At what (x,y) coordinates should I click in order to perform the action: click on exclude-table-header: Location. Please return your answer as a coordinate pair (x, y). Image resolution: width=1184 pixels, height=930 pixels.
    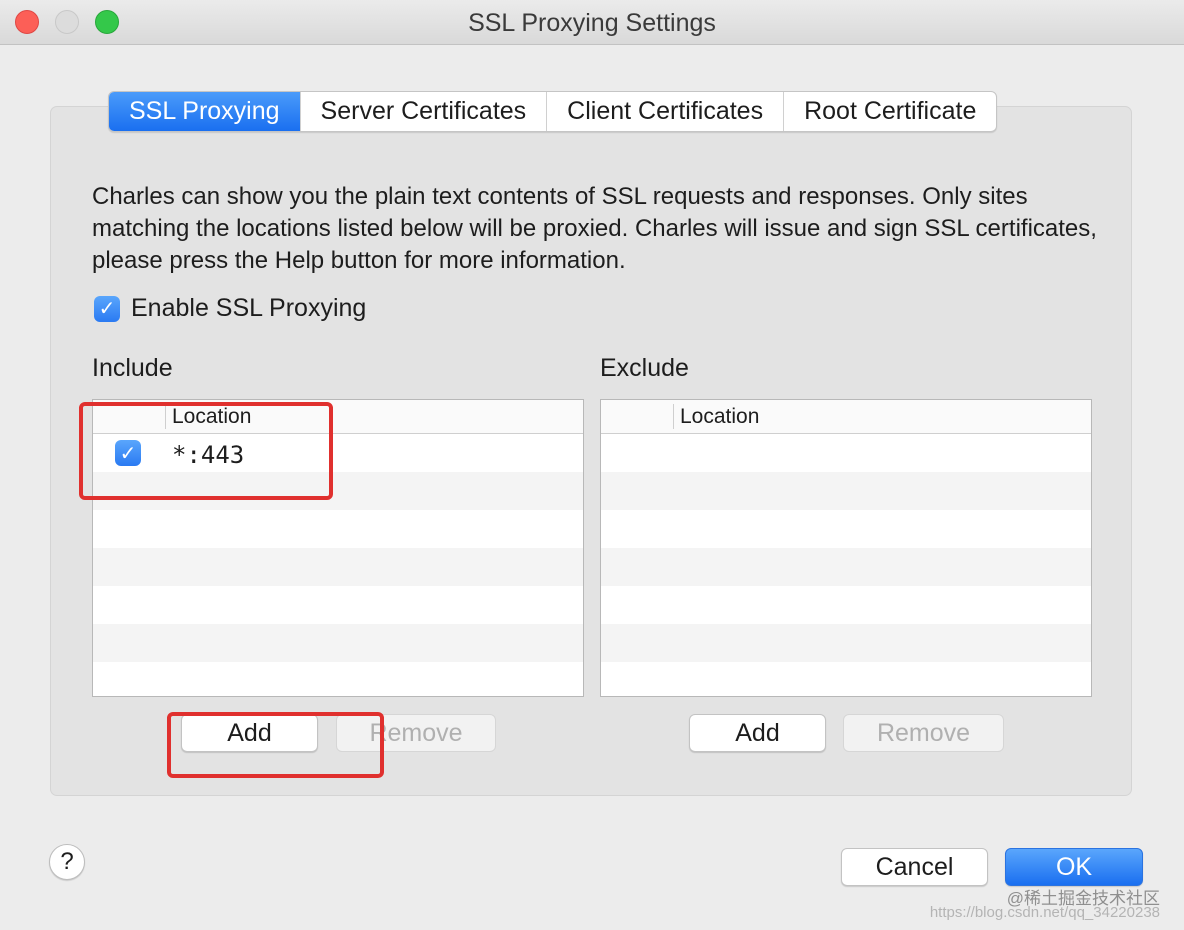
    Looking at the image, I should click on (846, 417).